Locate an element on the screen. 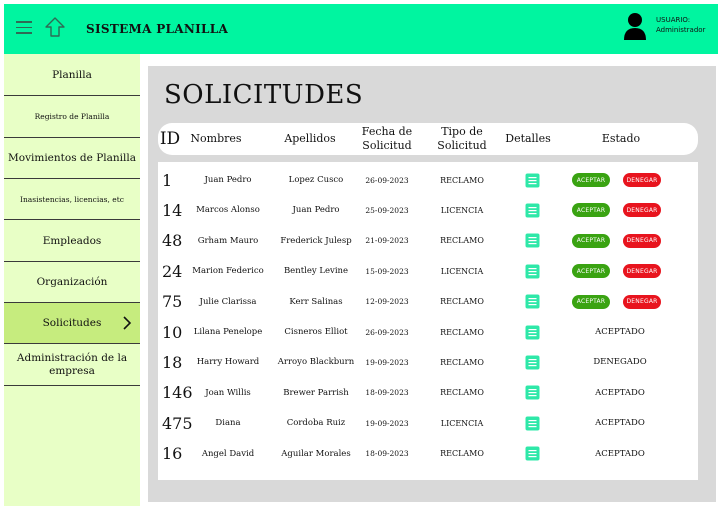 The height and width of the screenshot is (506, 722). column-header-detalles: Detalles is located at coordinates (528, 138).